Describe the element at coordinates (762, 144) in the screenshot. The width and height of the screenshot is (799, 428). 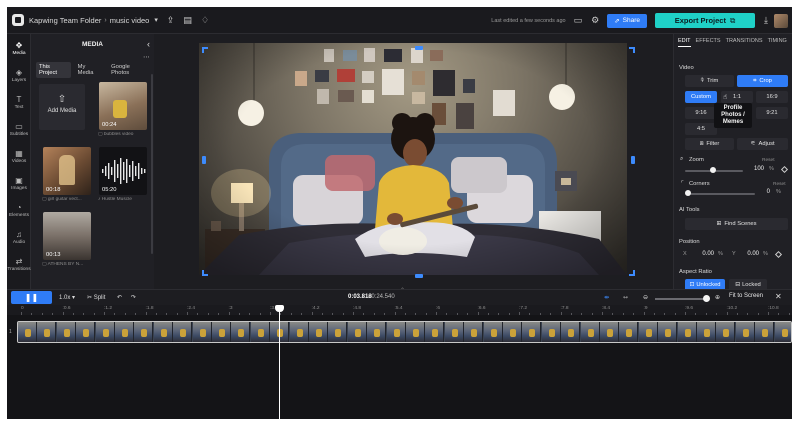
I see `adjust-button: ⚟ Adjust` at that location.